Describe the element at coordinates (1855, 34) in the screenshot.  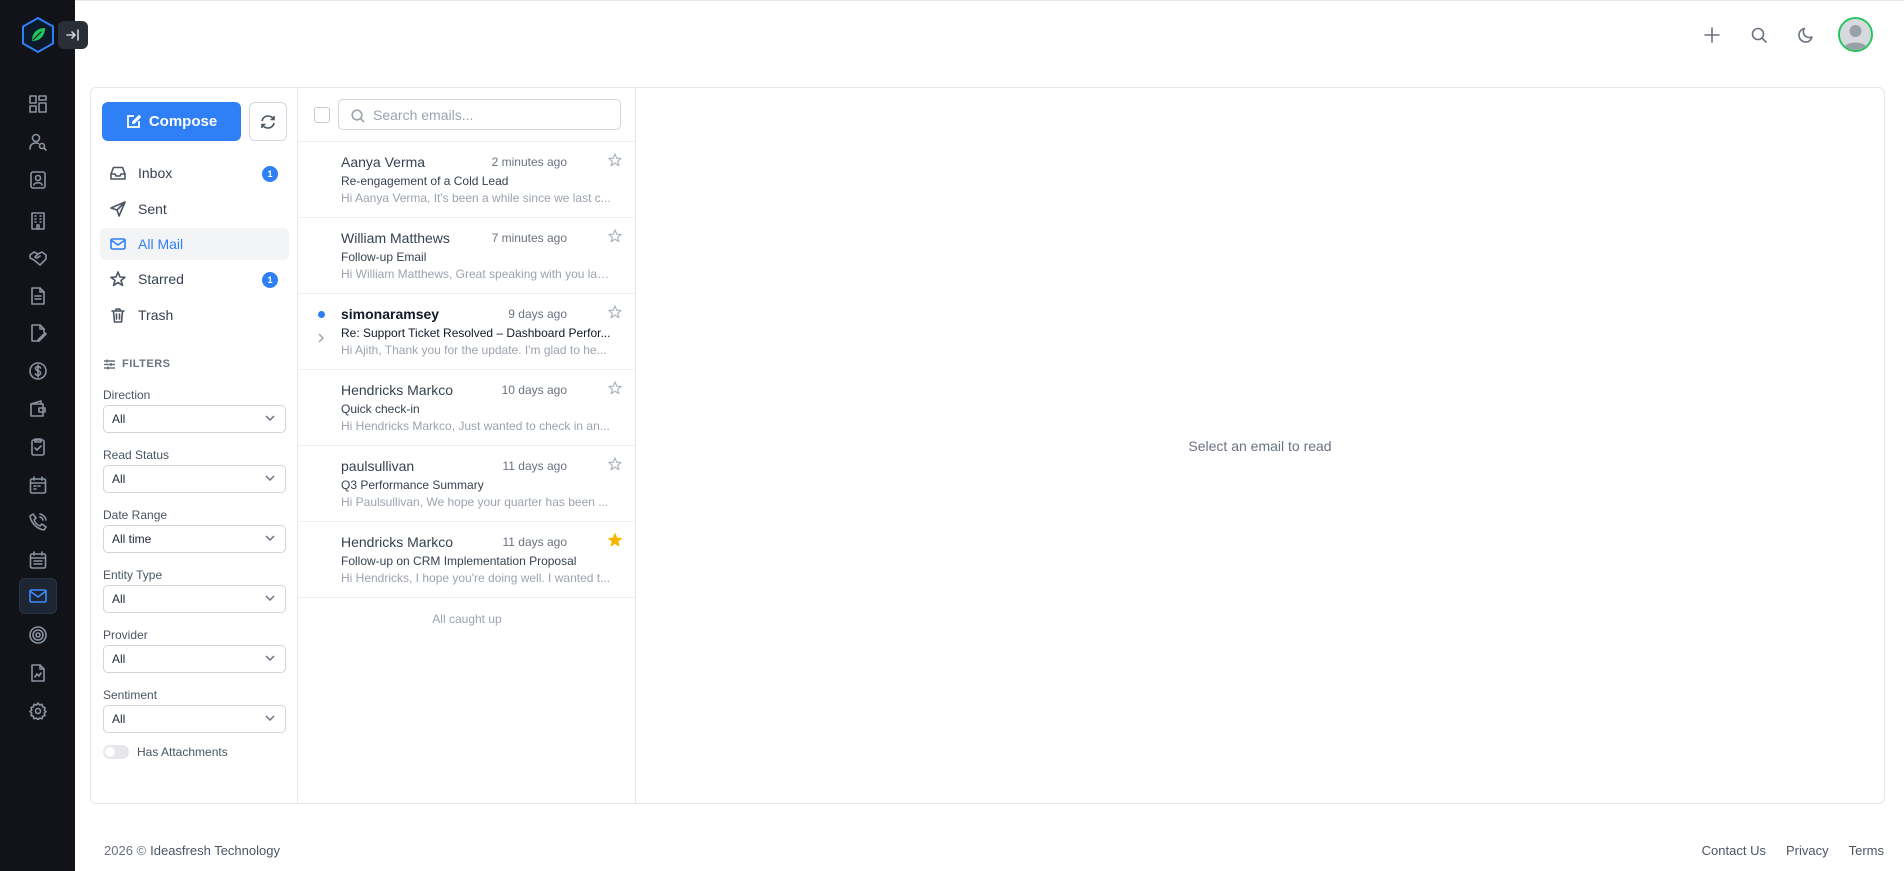
I see `user-avatar` at that location.